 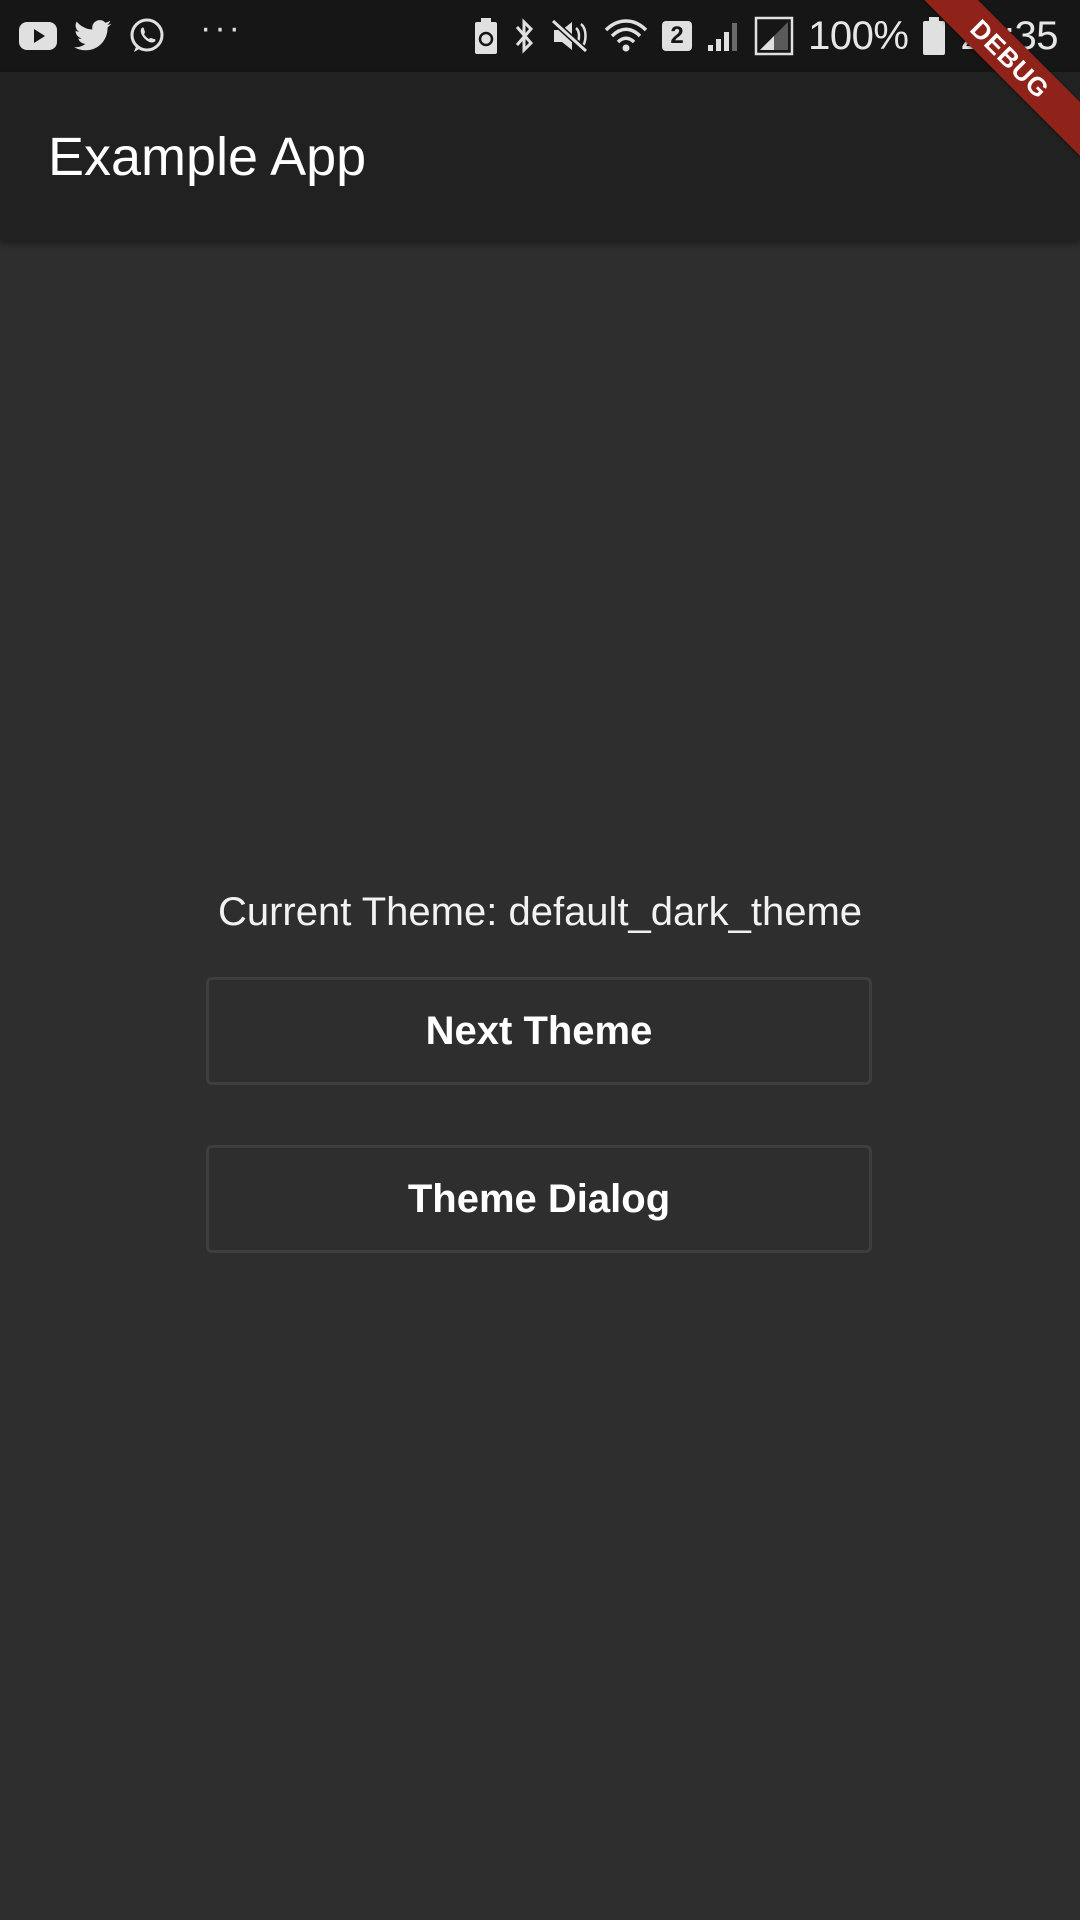 I want to click on next-theme-button: Next Theme, so click(x=539, y=1031).